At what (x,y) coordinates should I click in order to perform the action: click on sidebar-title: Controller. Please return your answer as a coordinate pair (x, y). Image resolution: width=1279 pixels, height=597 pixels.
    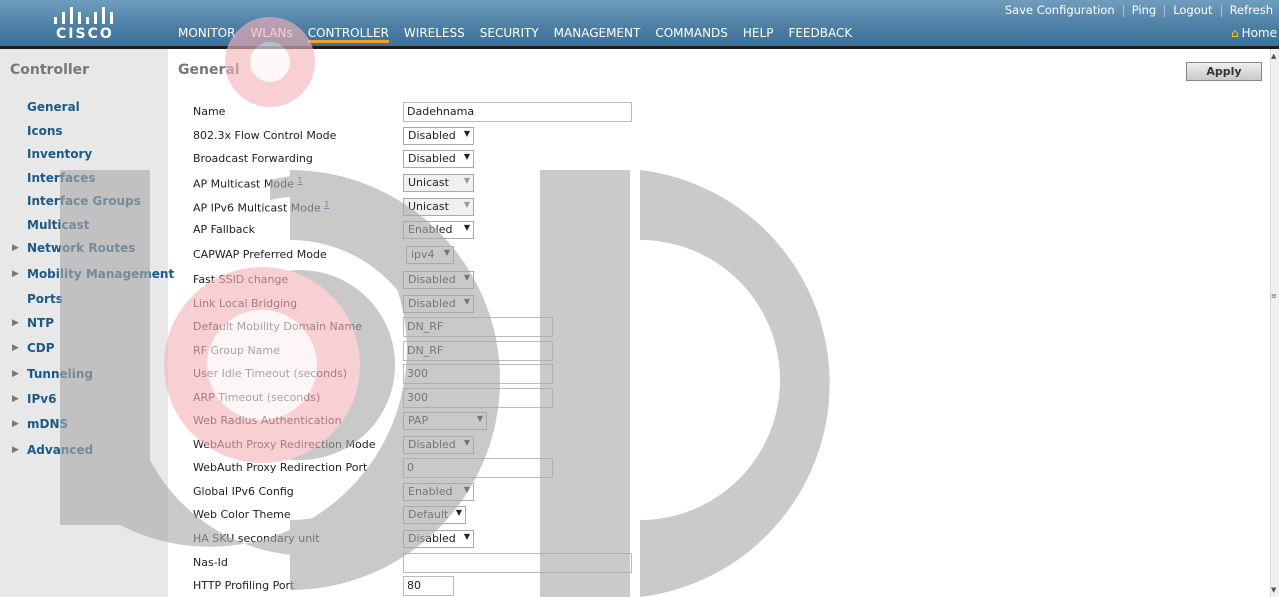
    Looking at the image, I should click on (50, 70).